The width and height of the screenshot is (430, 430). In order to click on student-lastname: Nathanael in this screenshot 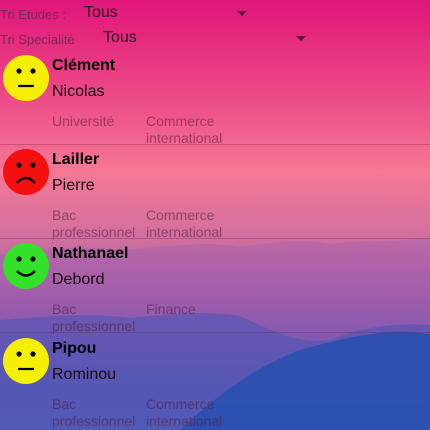, I will do `click(90, 253)`.